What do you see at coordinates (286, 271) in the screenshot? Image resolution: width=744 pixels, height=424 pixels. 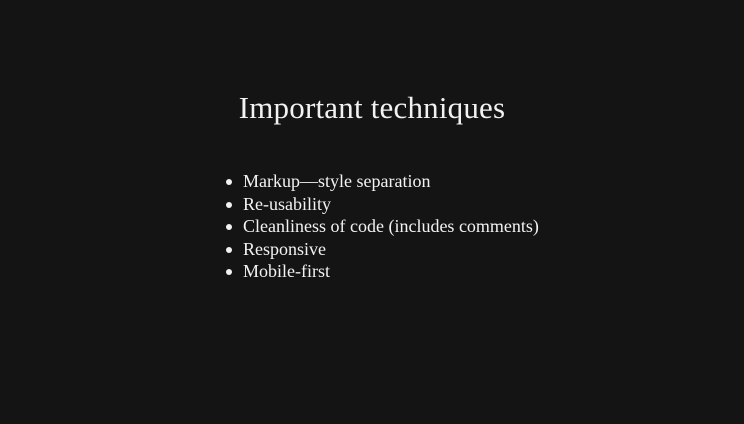 I see `list-item-text: Mobile-first` at bounding box center [286, 271].